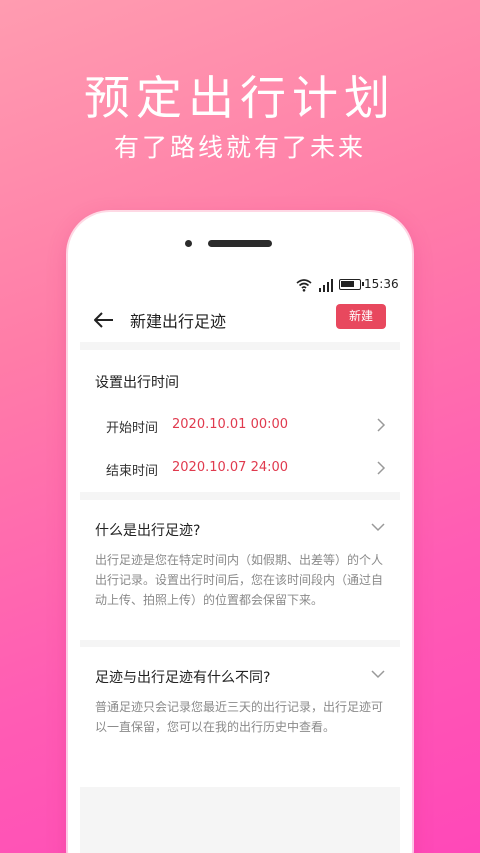 The width and height of the screenshot is (480, 853). Describe the element at coordinates (240, 320) in the screenshot. I see `nav-bar: 新建出行足迹 新建` at that location.